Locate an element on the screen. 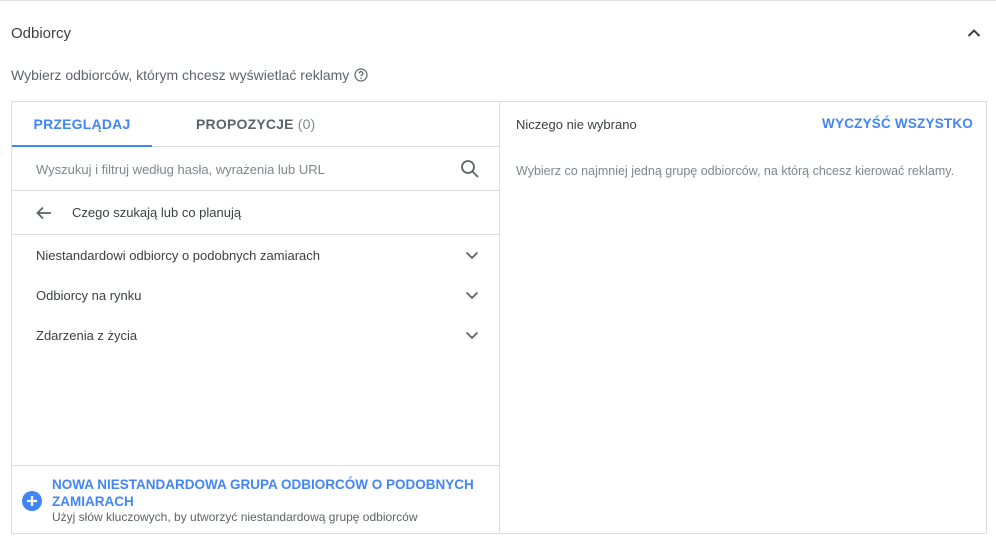 This screenshot has width=996, height=544. selection-status: Niczego nie wybrano is located at coordinates (576, 124).